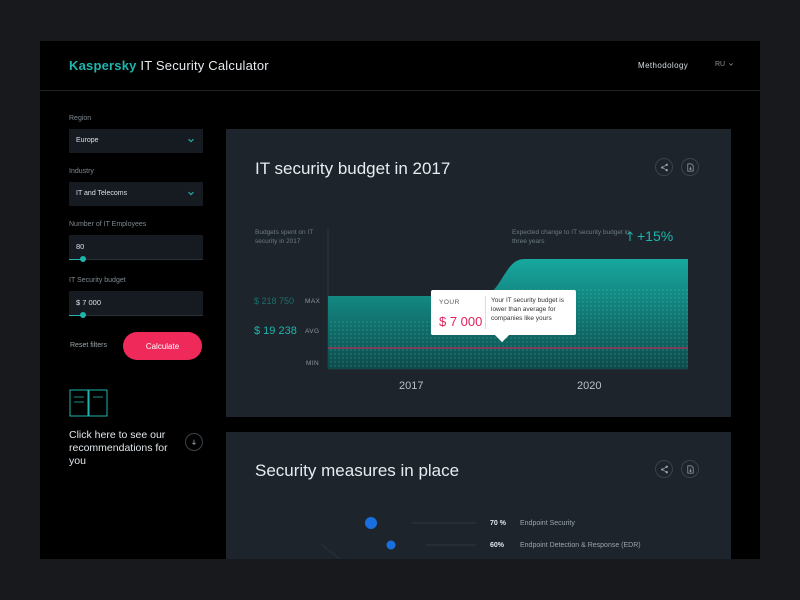  I want to click on language-label: RU, so click(720, 64).